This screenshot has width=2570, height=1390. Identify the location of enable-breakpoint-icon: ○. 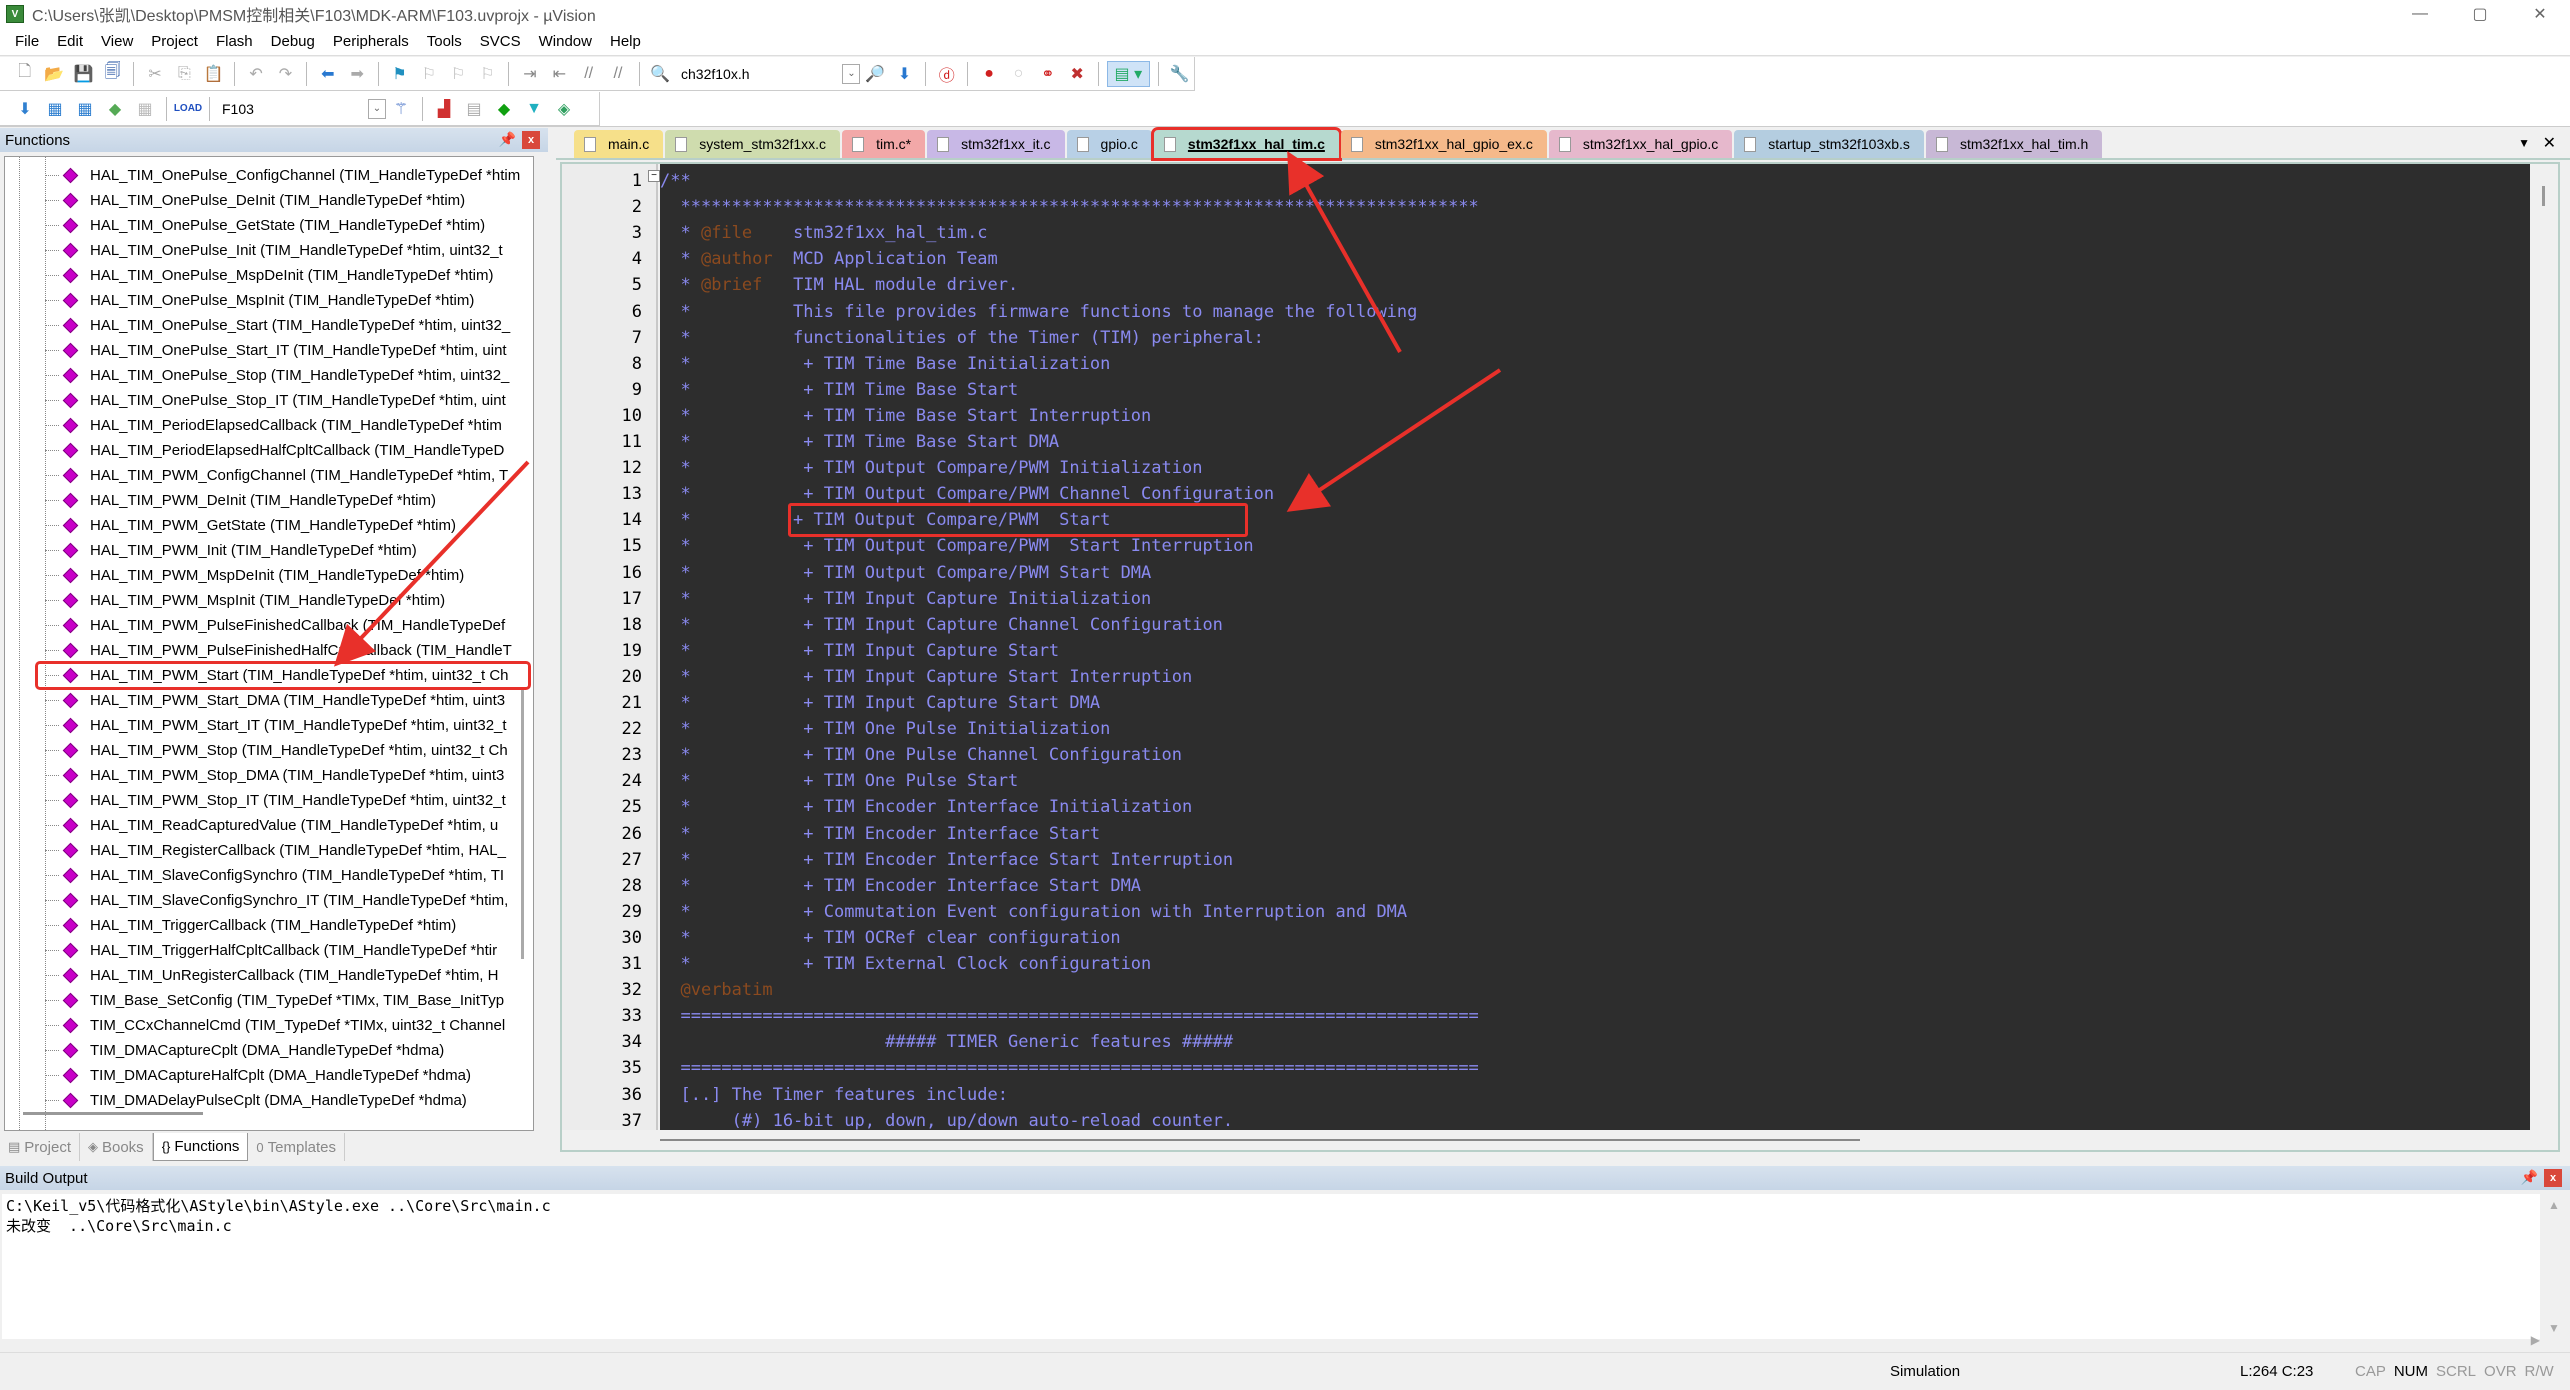
(1018, 74).